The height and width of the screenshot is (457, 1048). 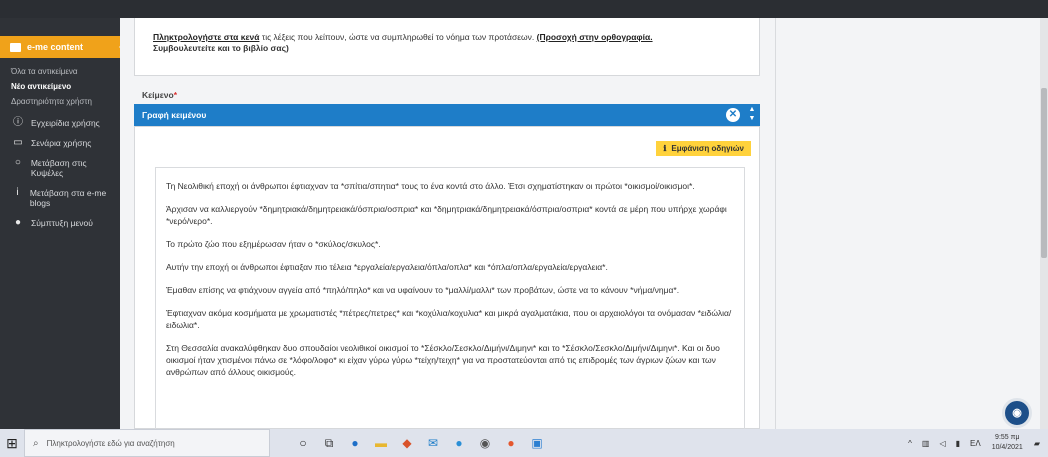 I want to click on taskbar-apps: ○ ⧉ ● ▬ ◆ ✉ ● ◉ ● ▣, so click(x=420, y=443).